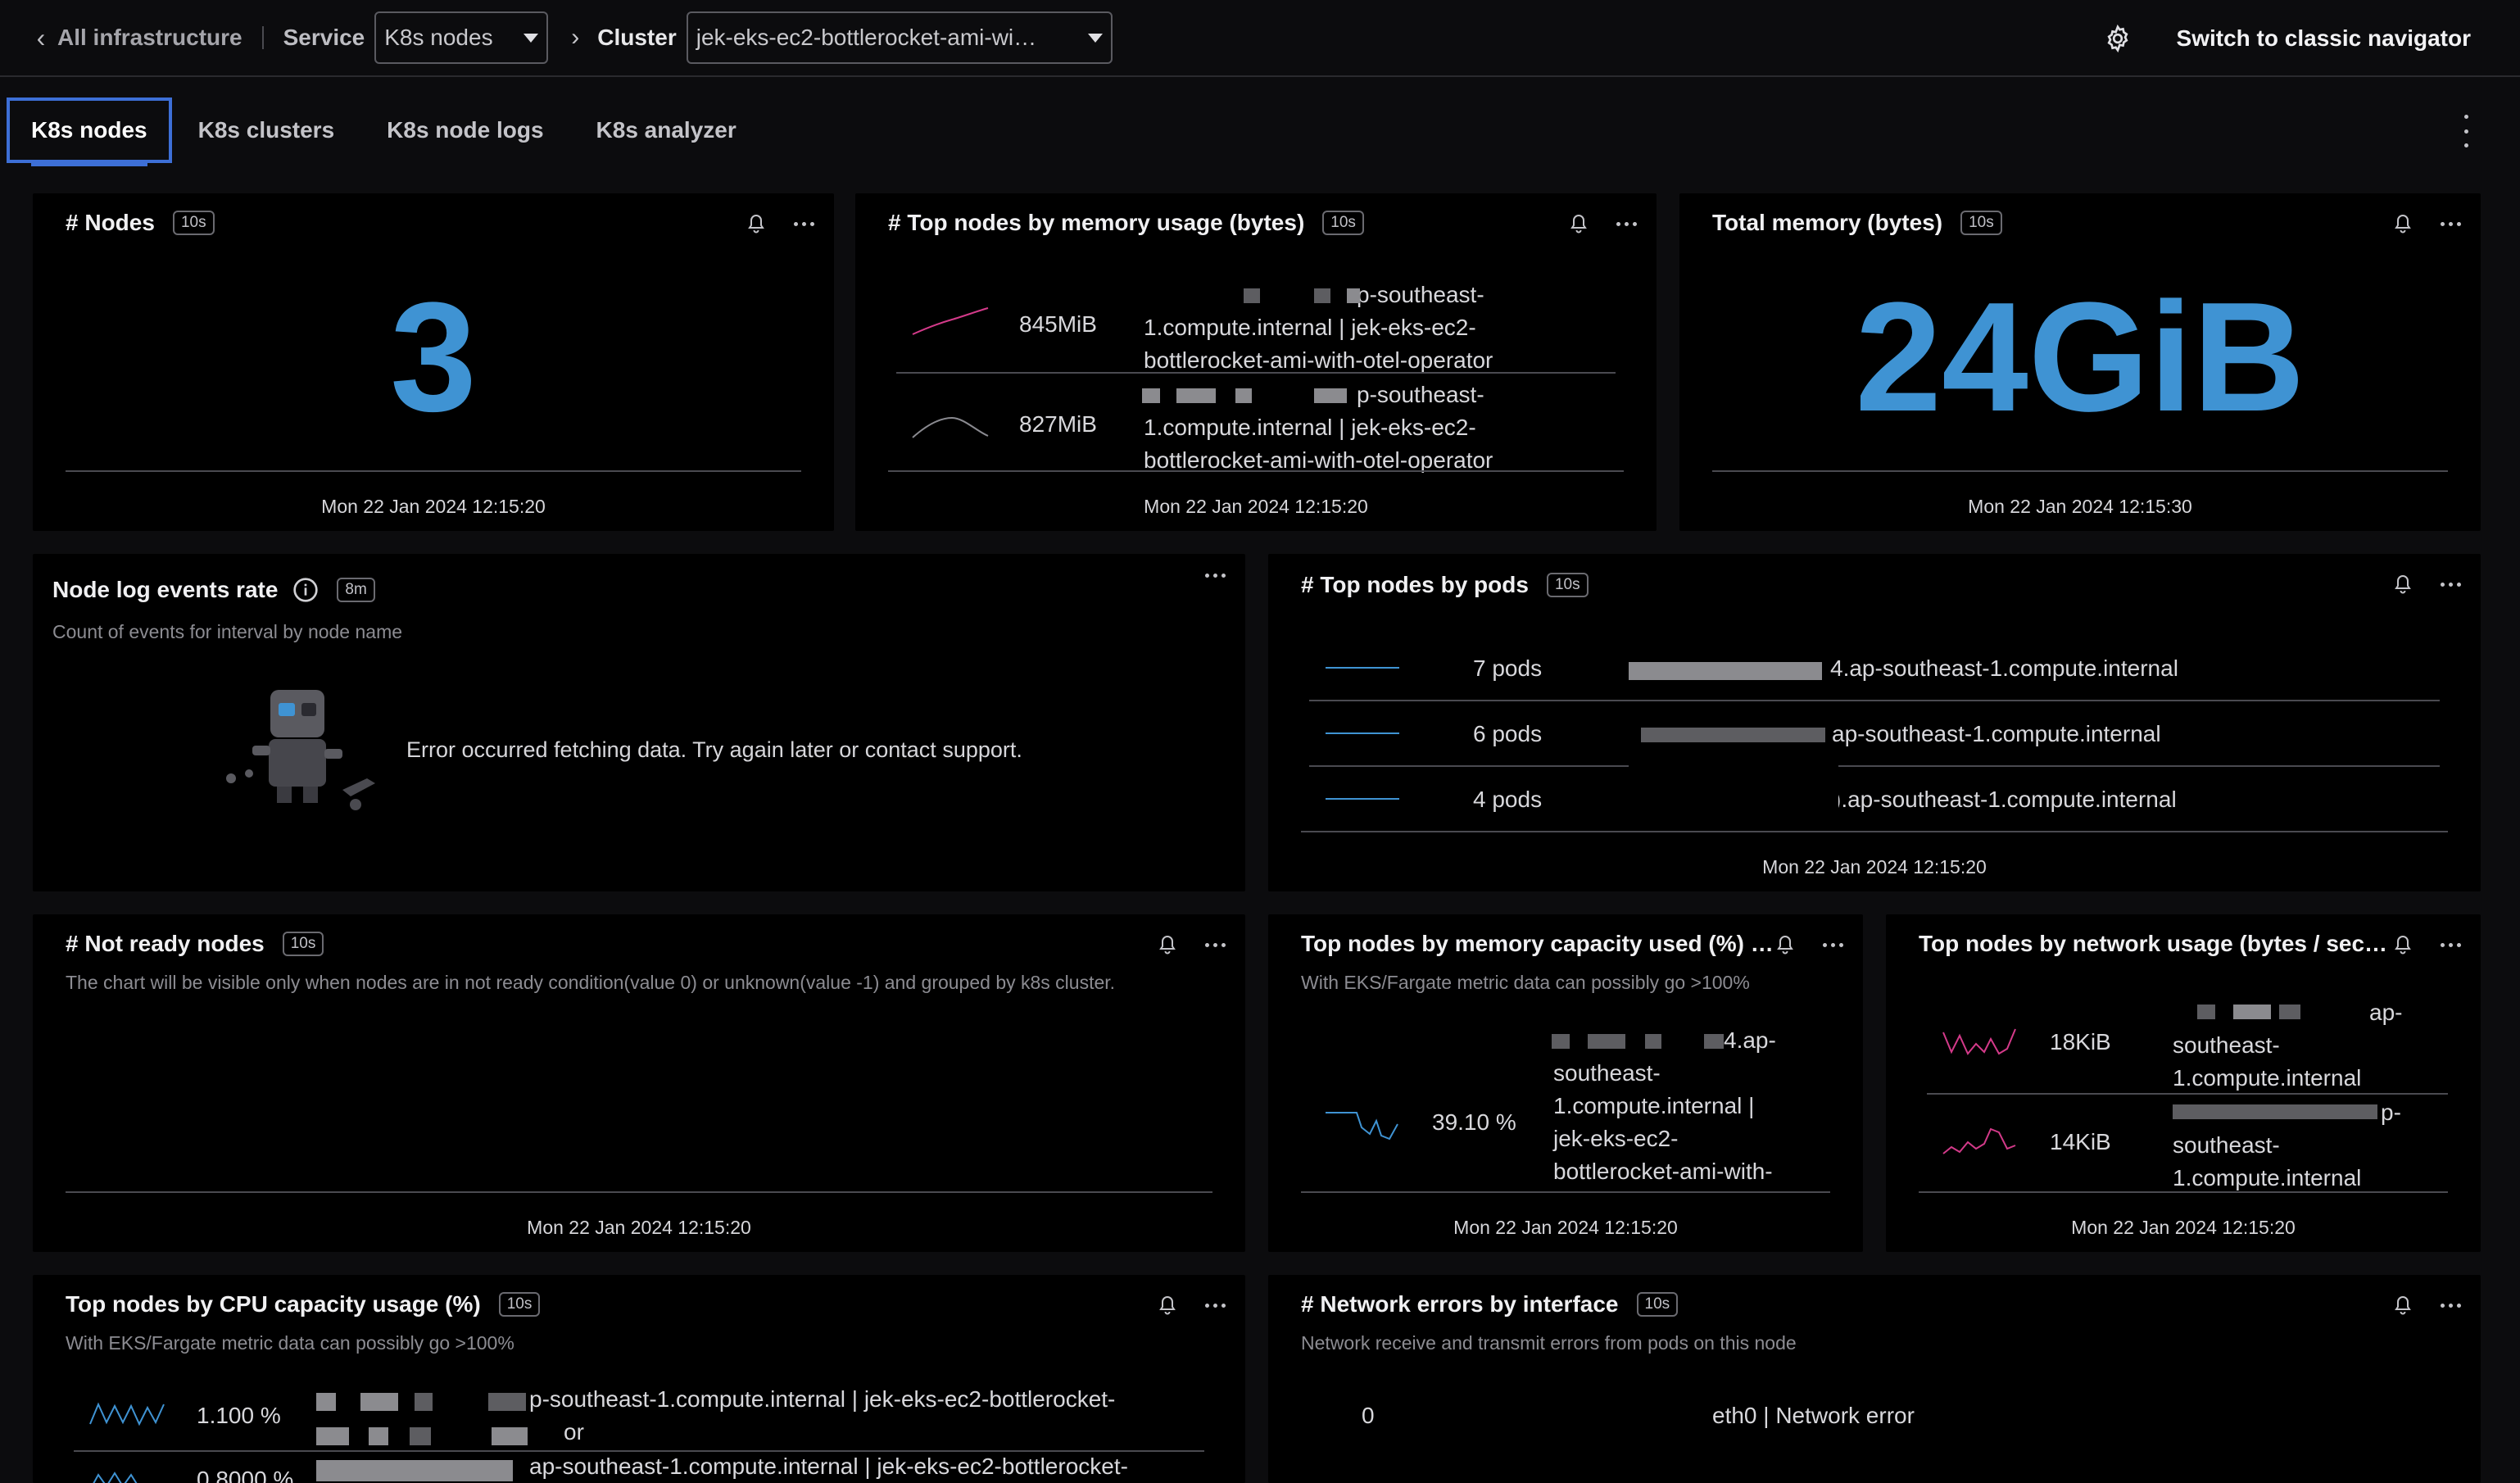  What do you see at coordinates (1058, 424) in the screenshot?
I see `memory-value: 827MiB` at bounding box center [1058, 424].